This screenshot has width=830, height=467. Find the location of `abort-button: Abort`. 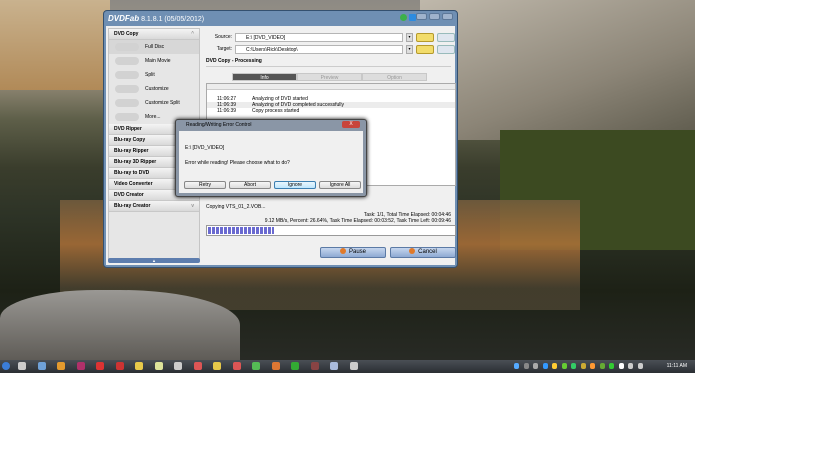

abort-button: Abort is located at coordinates (250, 185).